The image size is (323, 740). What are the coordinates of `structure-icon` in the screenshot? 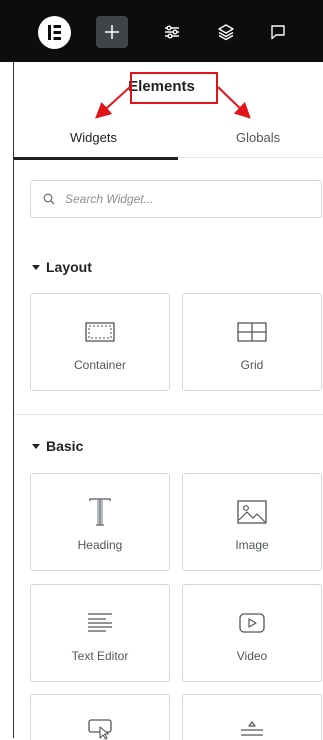 It's located at (226, 32).